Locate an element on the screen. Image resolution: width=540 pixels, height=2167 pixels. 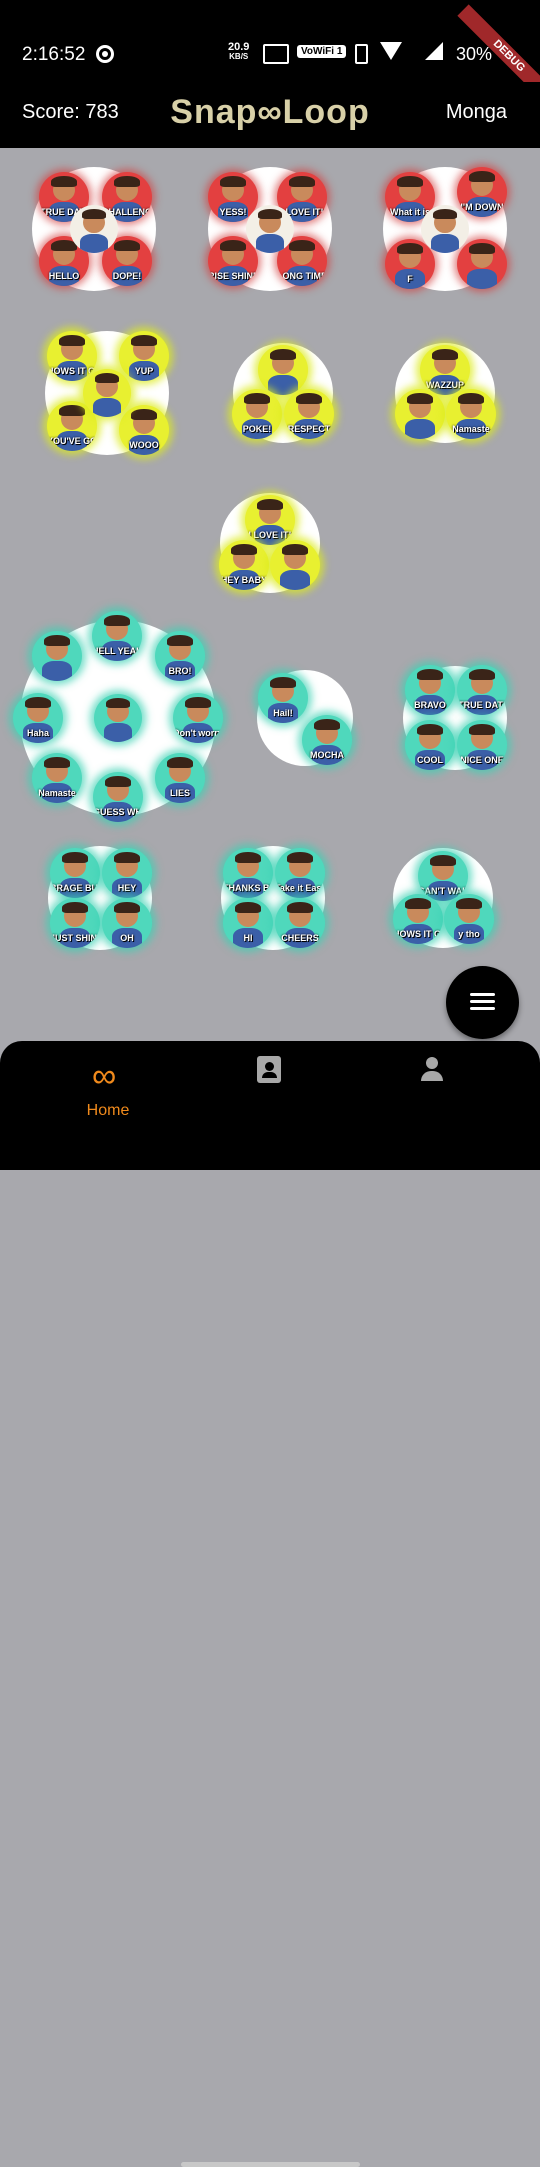
bitmoji-sticker: JUST SHININ' is located at coordinates (75, 923).